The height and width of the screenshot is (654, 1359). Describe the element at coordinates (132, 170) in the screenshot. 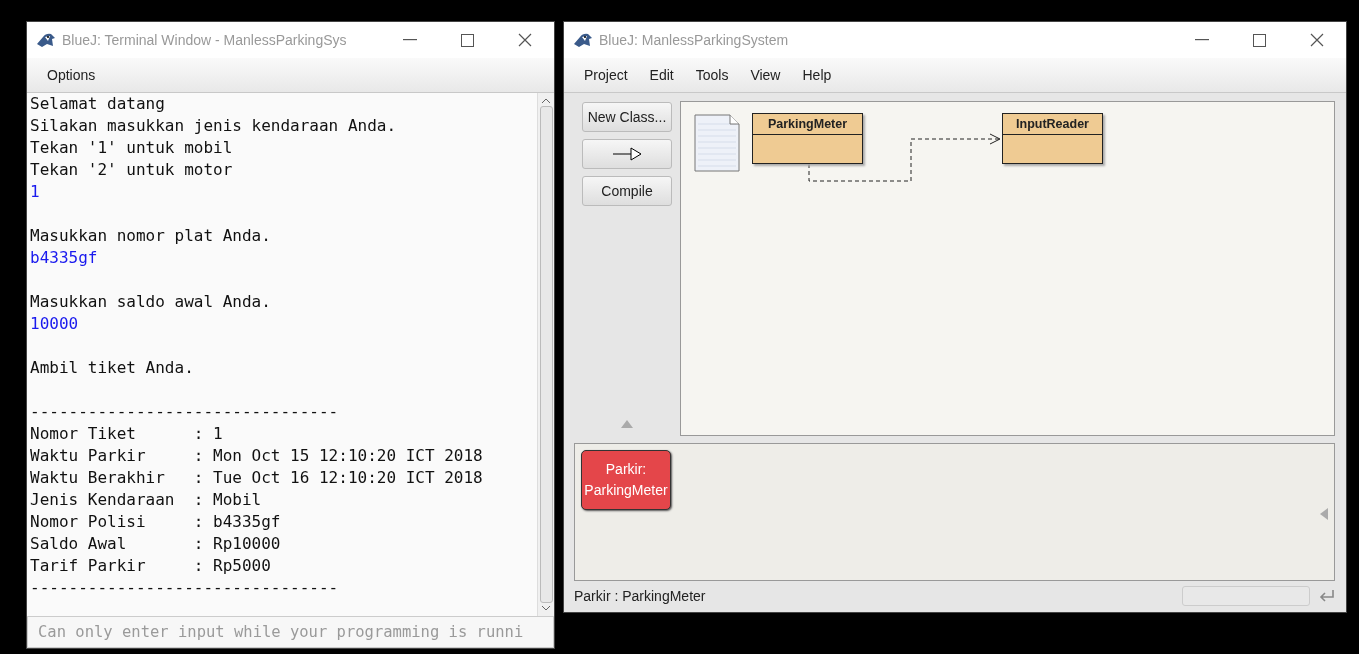

I see `output-line: Tekan '2' untuk motor` at that location.